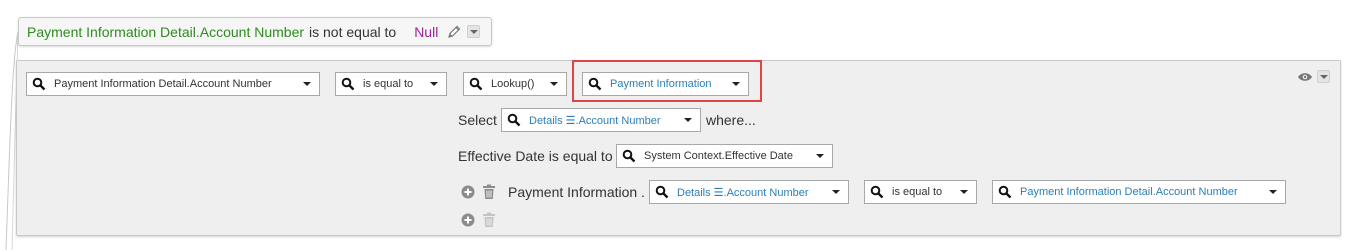 This screenshot has width=1356, height=250. I want to click on visibility-toggle, so click(1313, 76).